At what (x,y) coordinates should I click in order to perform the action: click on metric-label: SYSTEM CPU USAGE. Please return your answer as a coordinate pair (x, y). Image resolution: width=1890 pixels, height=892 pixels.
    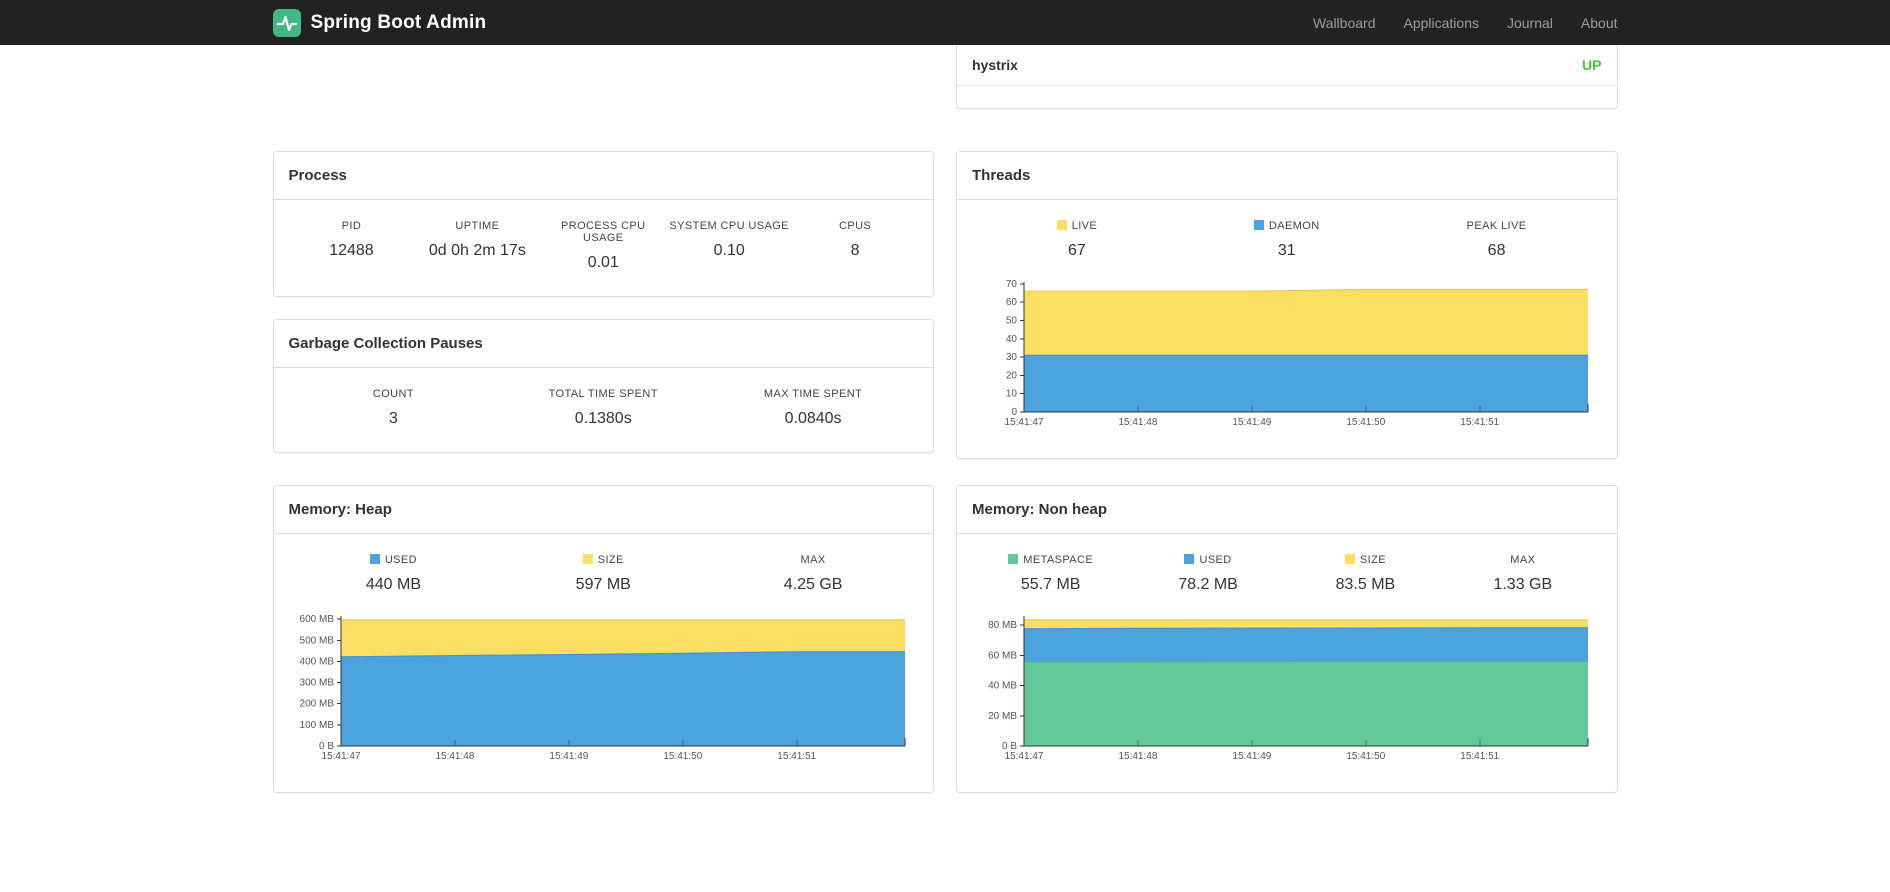
    Looking at the image, I should click on (729, 226).